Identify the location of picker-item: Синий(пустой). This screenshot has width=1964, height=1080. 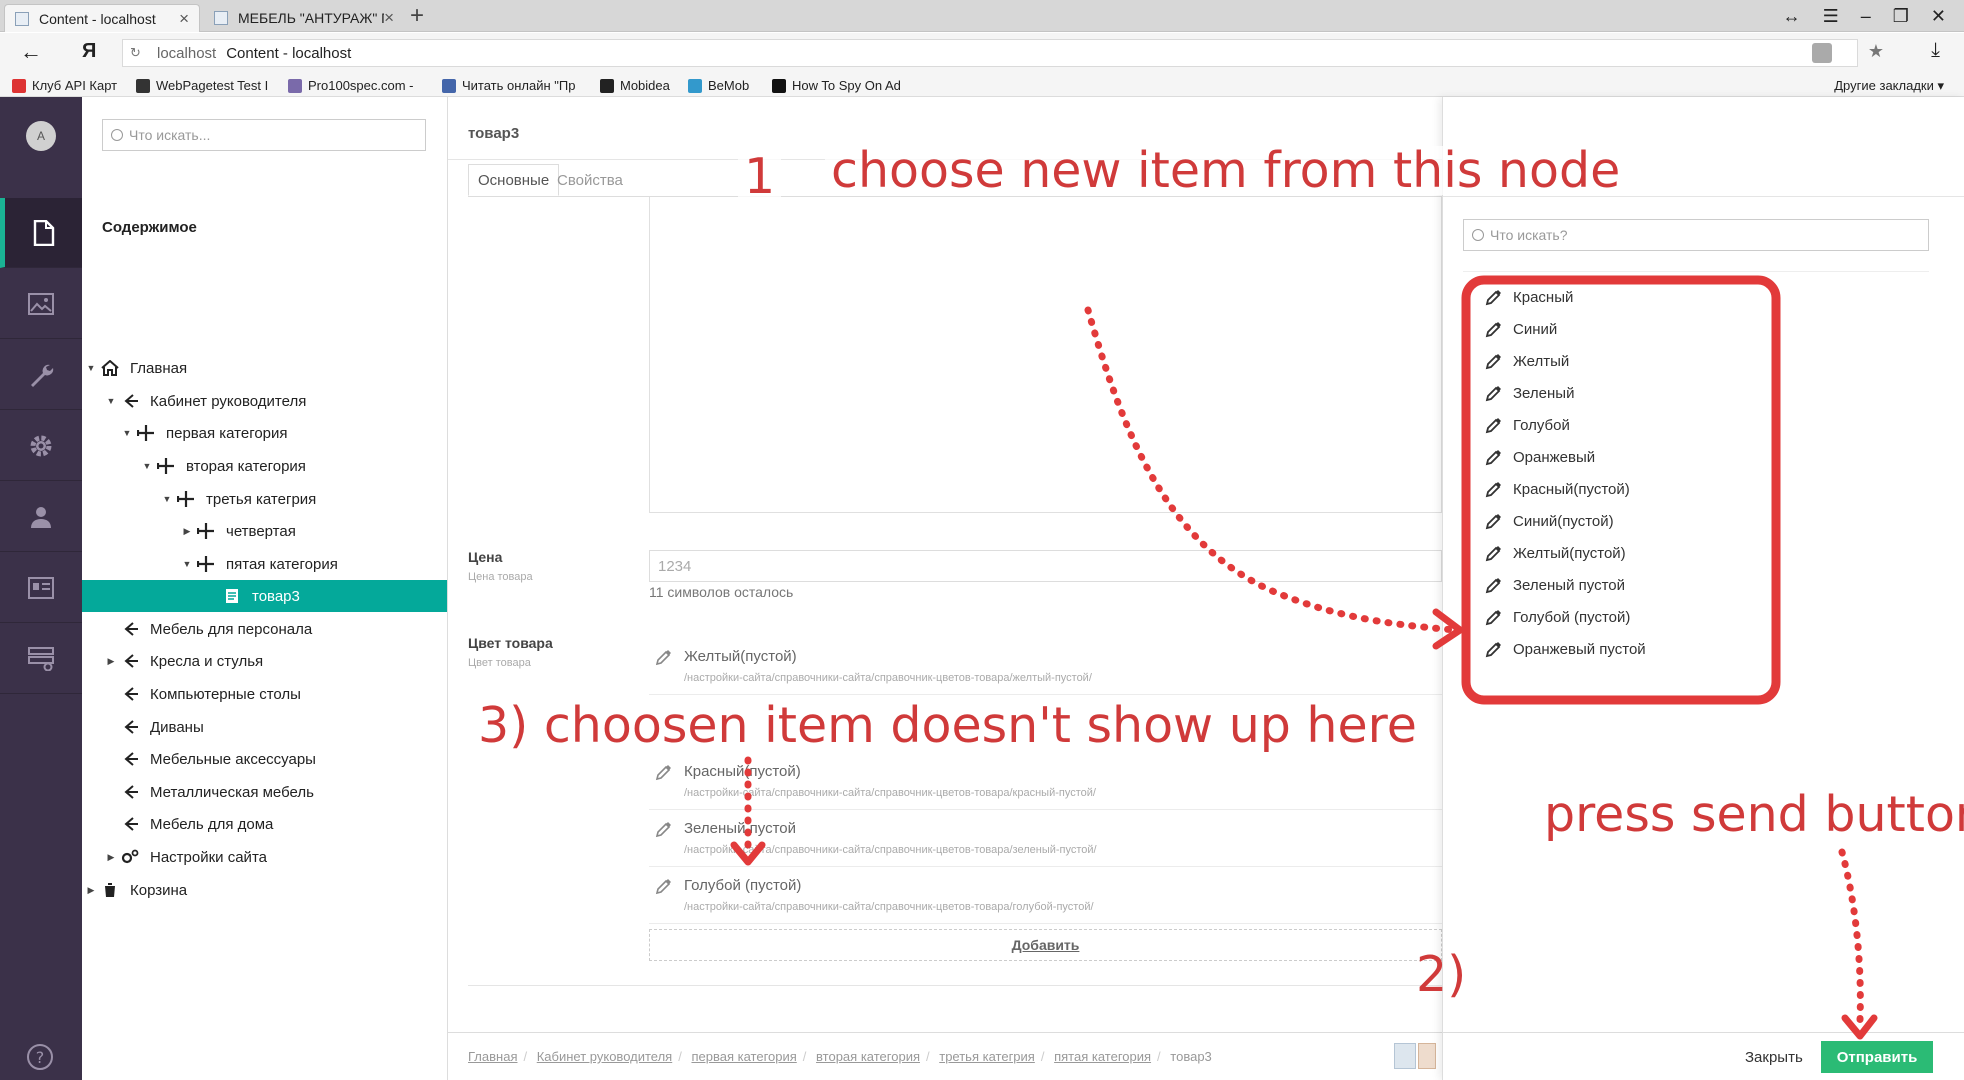
(1549, 521).